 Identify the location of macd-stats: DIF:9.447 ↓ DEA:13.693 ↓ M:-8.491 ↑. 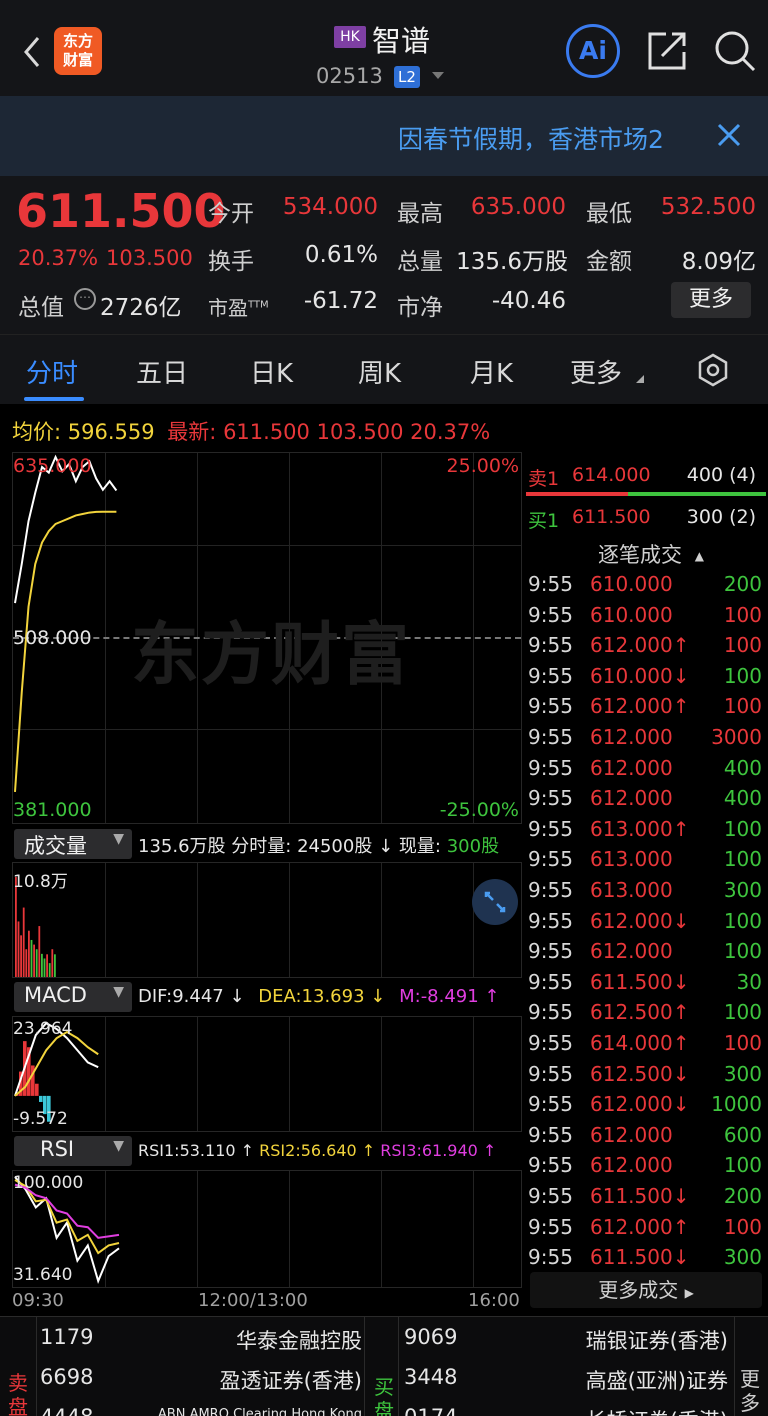
(319, 996).